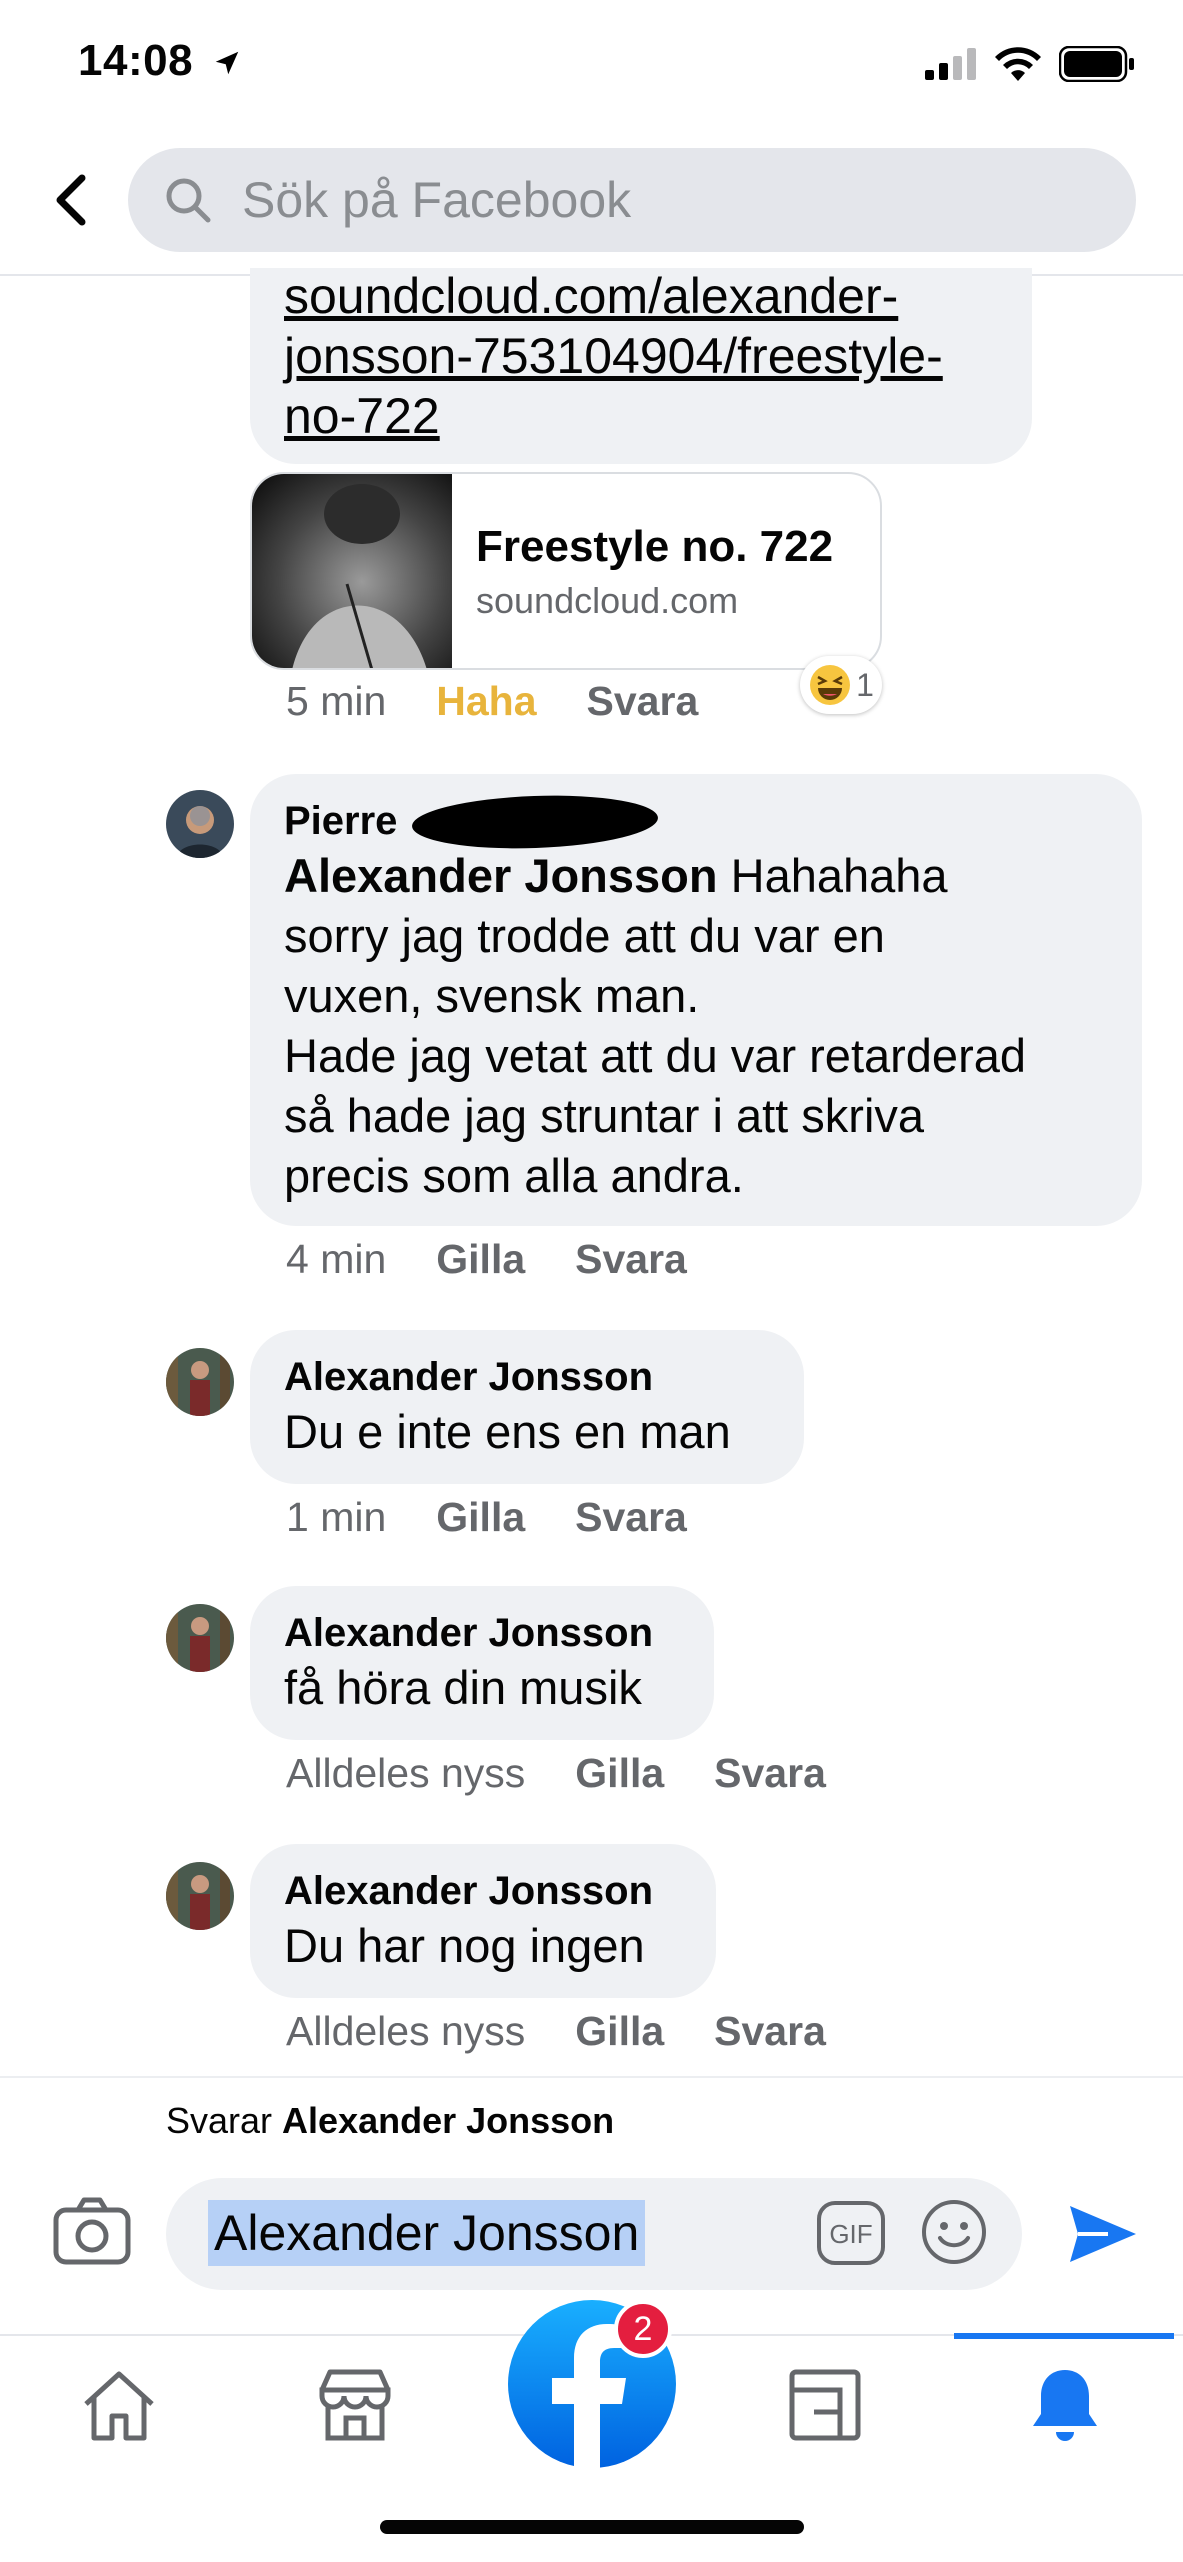 Image resolution: width=1183 pixels, height=2562 pixels. I want to click on comment-time: 1 min, so click(336, 1517).